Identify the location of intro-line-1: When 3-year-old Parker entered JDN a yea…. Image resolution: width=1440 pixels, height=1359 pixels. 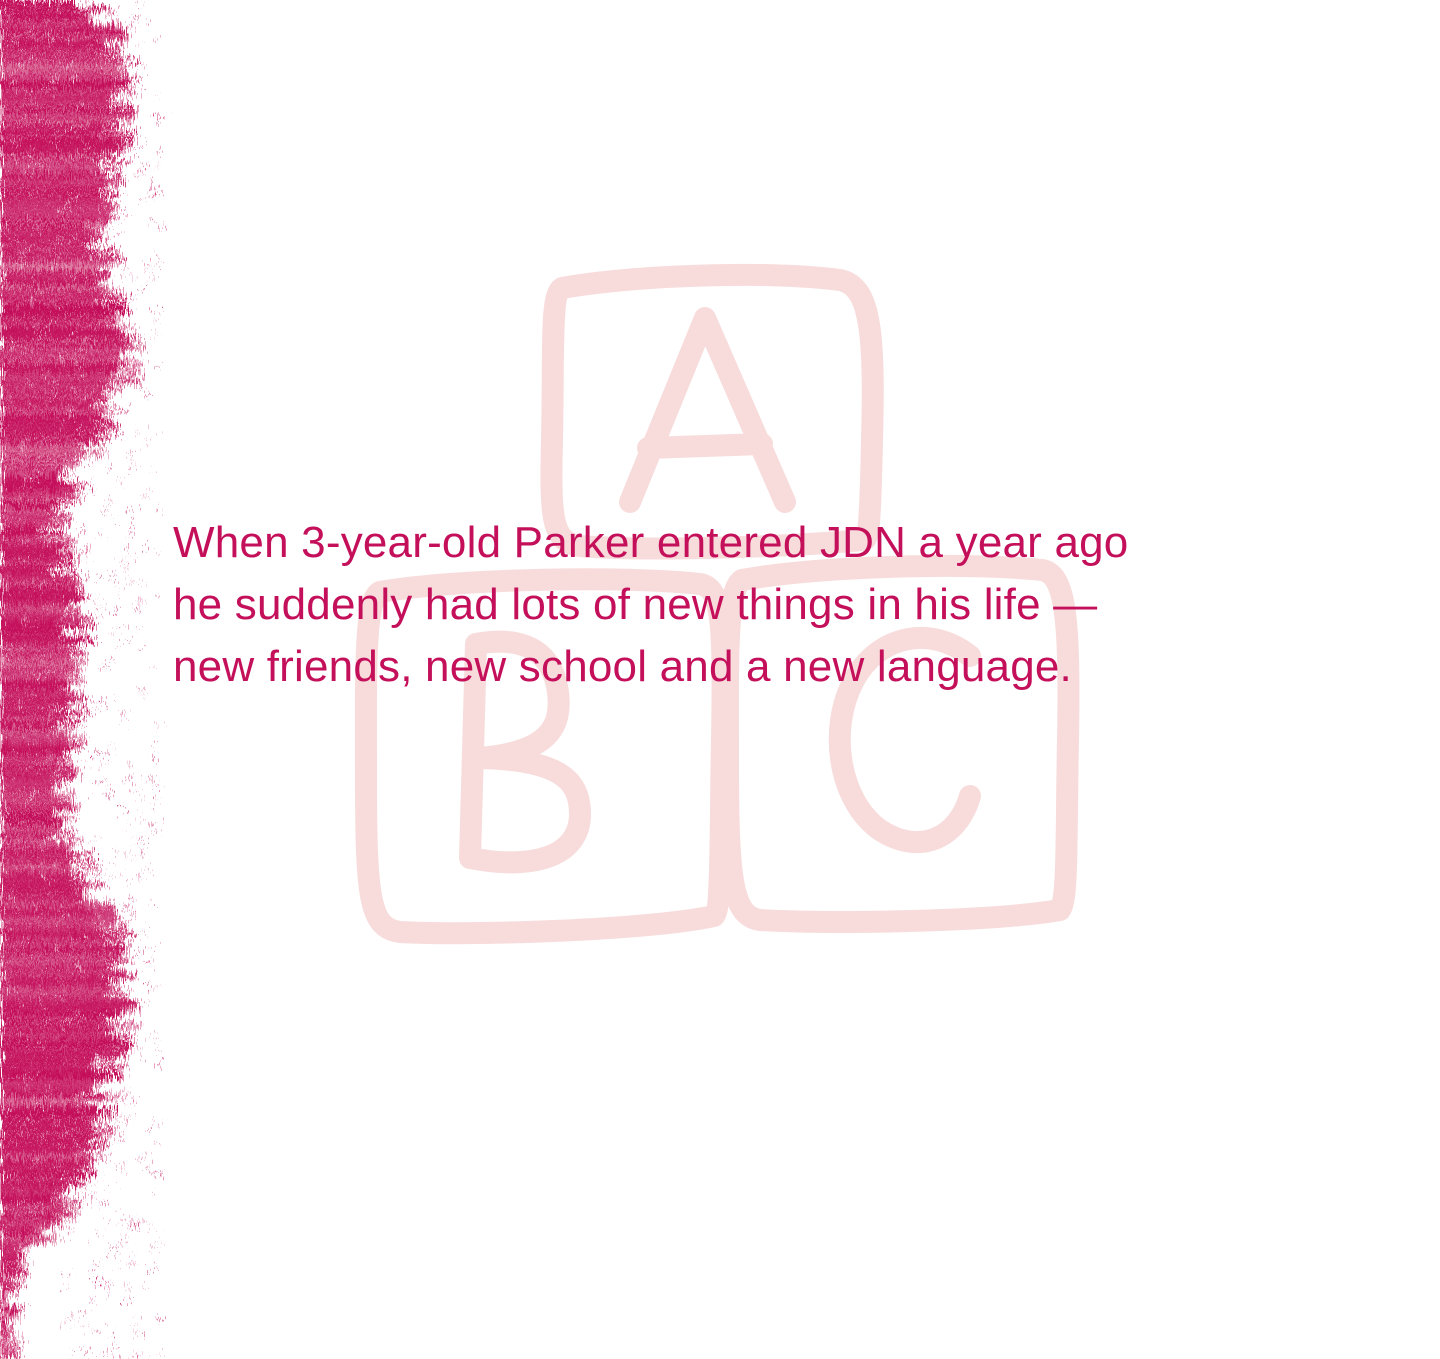
(651, 542).